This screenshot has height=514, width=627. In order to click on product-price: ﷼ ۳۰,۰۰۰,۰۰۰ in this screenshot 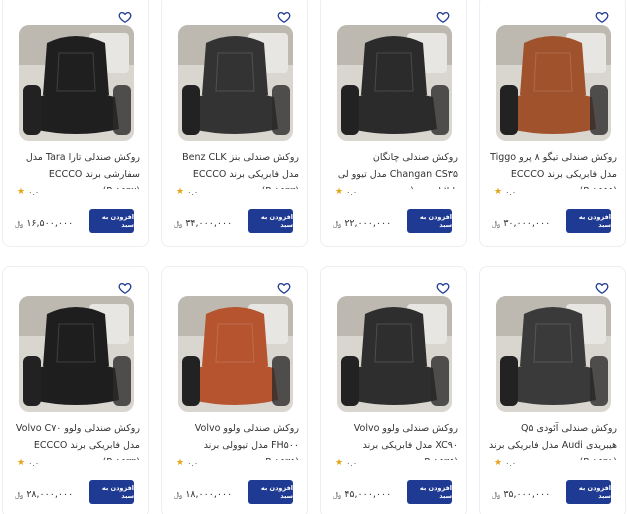, I will do `click(521, 223)`.